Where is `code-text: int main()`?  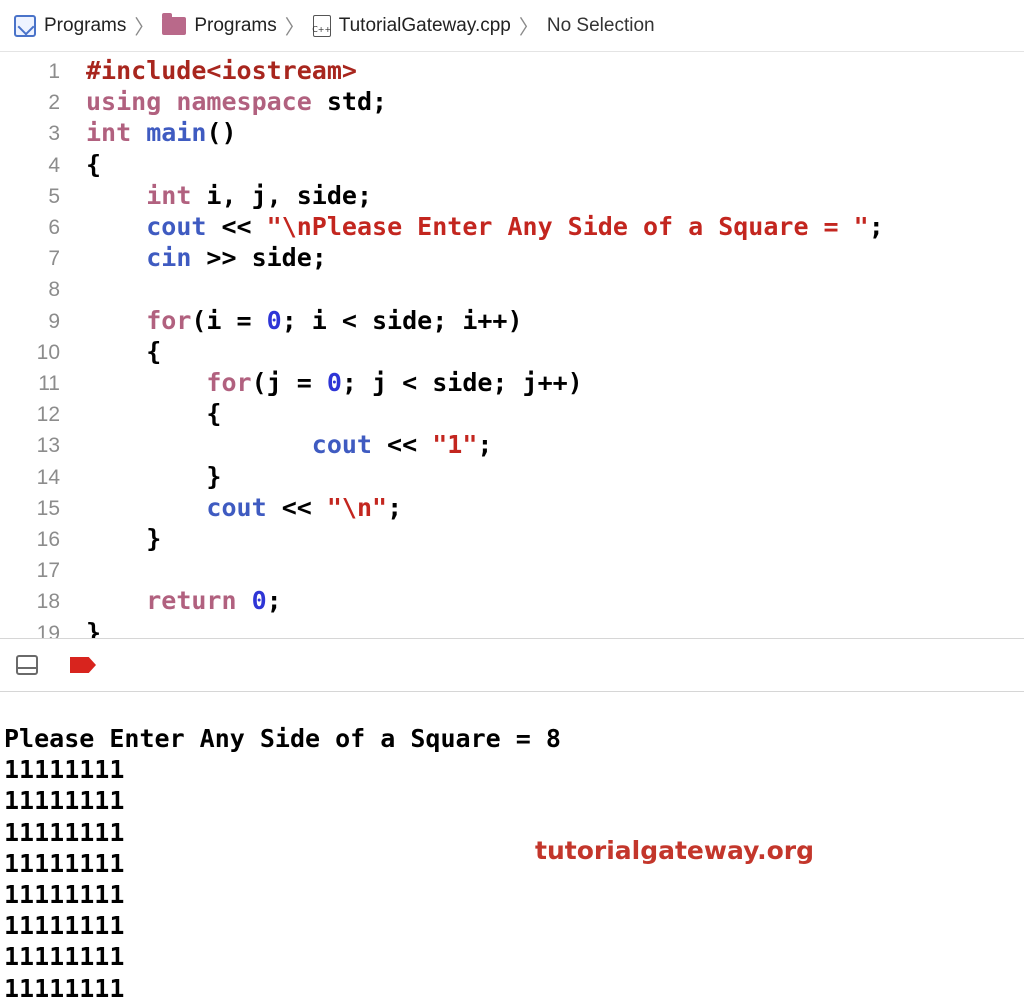 code-text: int main() is located at coordinates (161, 132).